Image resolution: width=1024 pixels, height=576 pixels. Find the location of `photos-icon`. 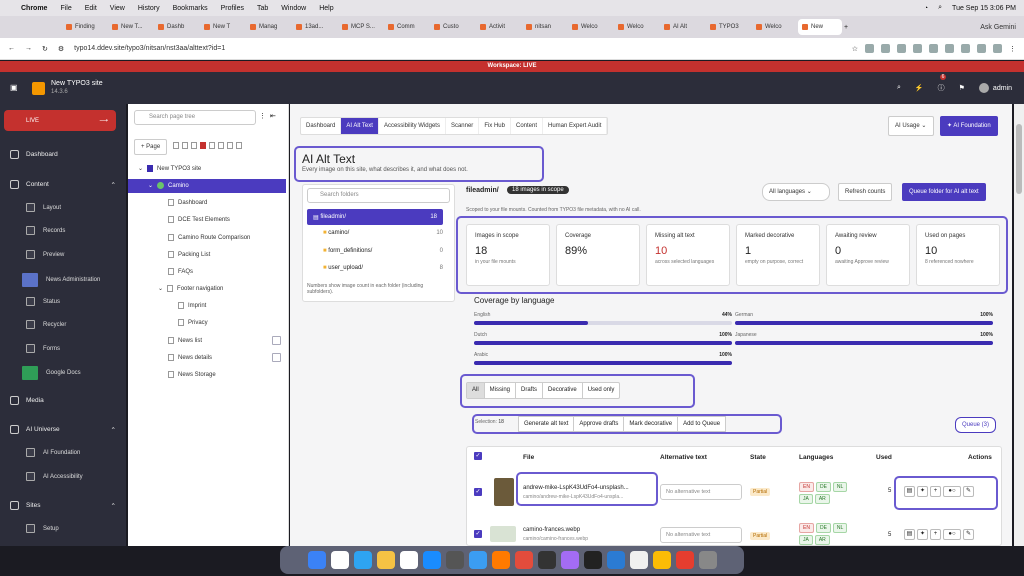

photos-icon is located at coordinates (385, 560).